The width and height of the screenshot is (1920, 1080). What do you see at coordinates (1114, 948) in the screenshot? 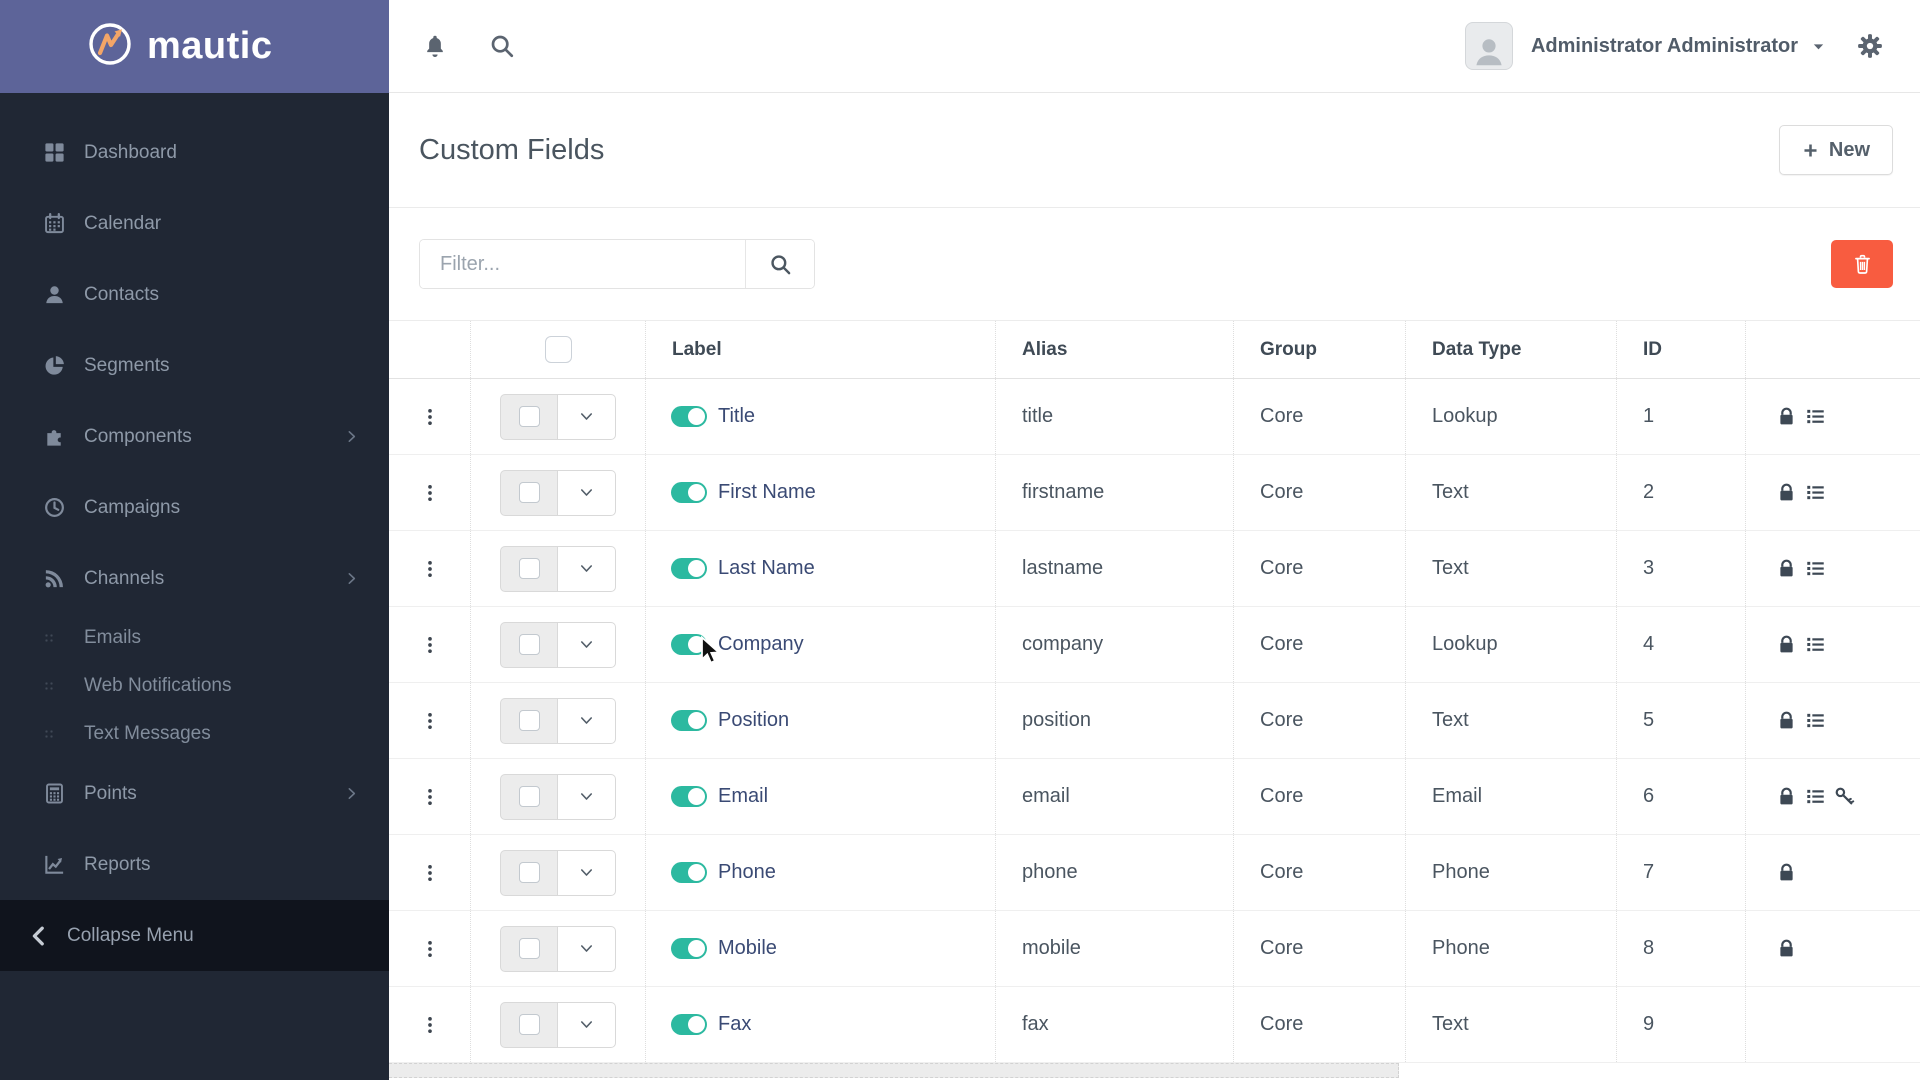
I see `cell-alias: mobile` at bounding box center [1114, 948].